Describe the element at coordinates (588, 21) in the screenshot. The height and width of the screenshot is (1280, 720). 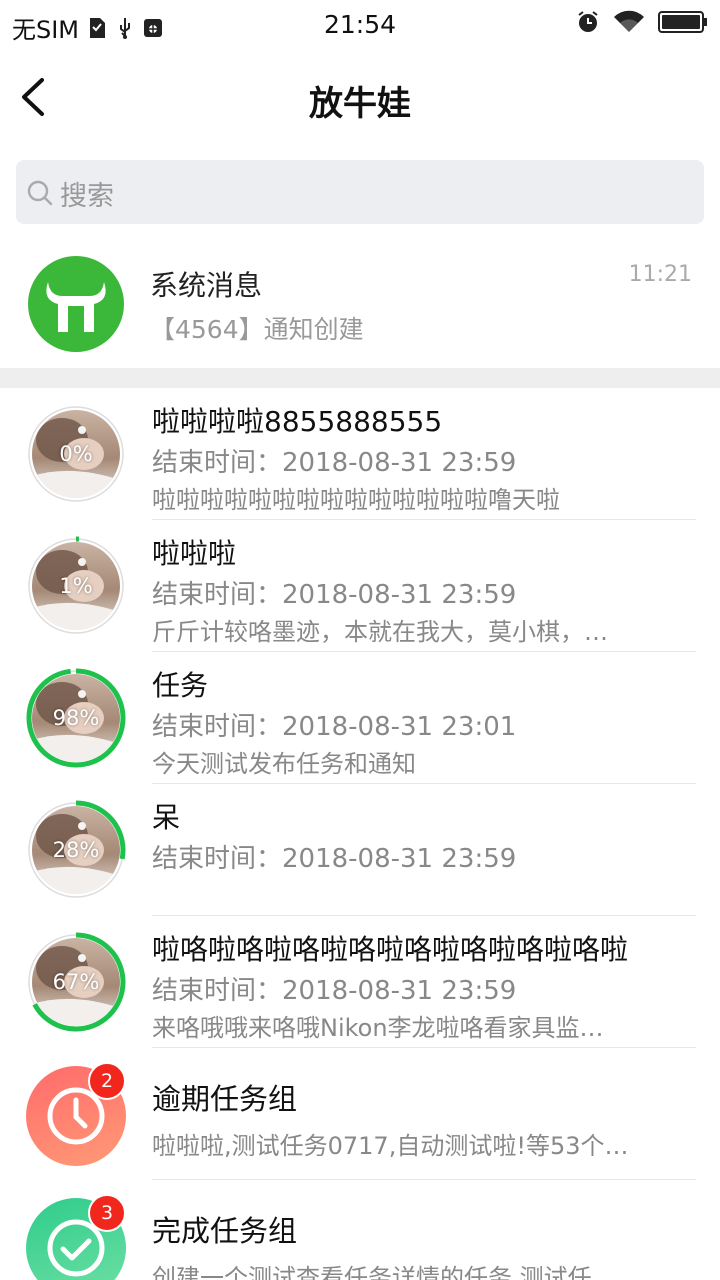
I see `alarm-icon` at that location.